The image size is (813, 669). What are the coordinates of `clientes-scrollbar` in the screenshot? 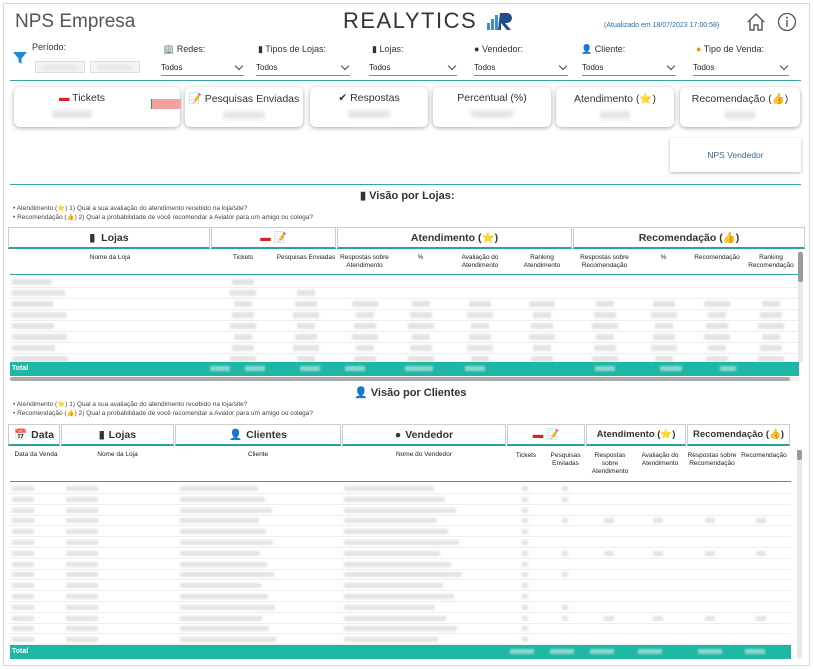 It's located at (799, 554).